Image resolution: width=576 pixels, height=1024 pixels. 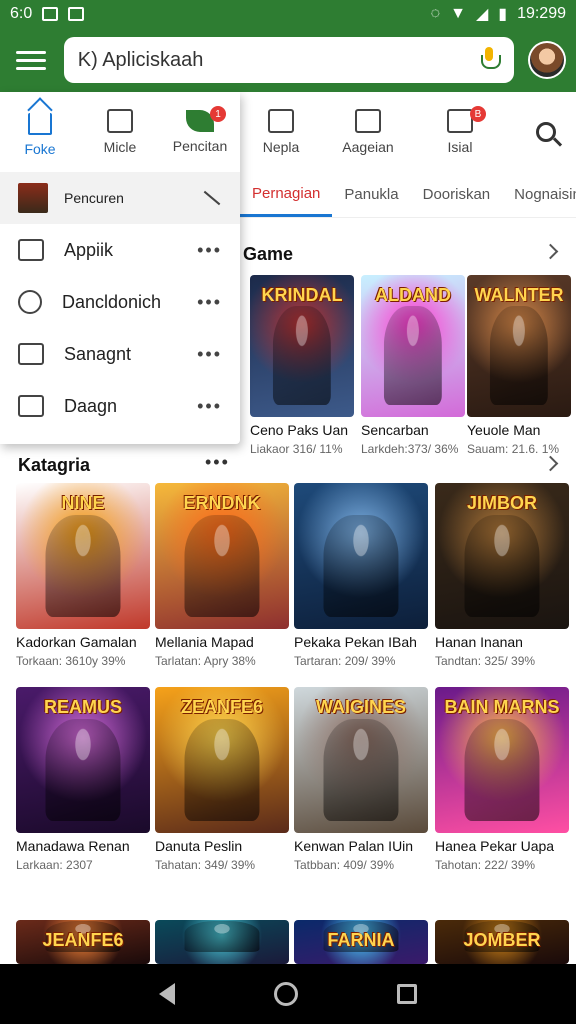 What do you see at coordinates (120, 121) in the screenshot?
I see `list-icon` at bounding box center [120, 121].